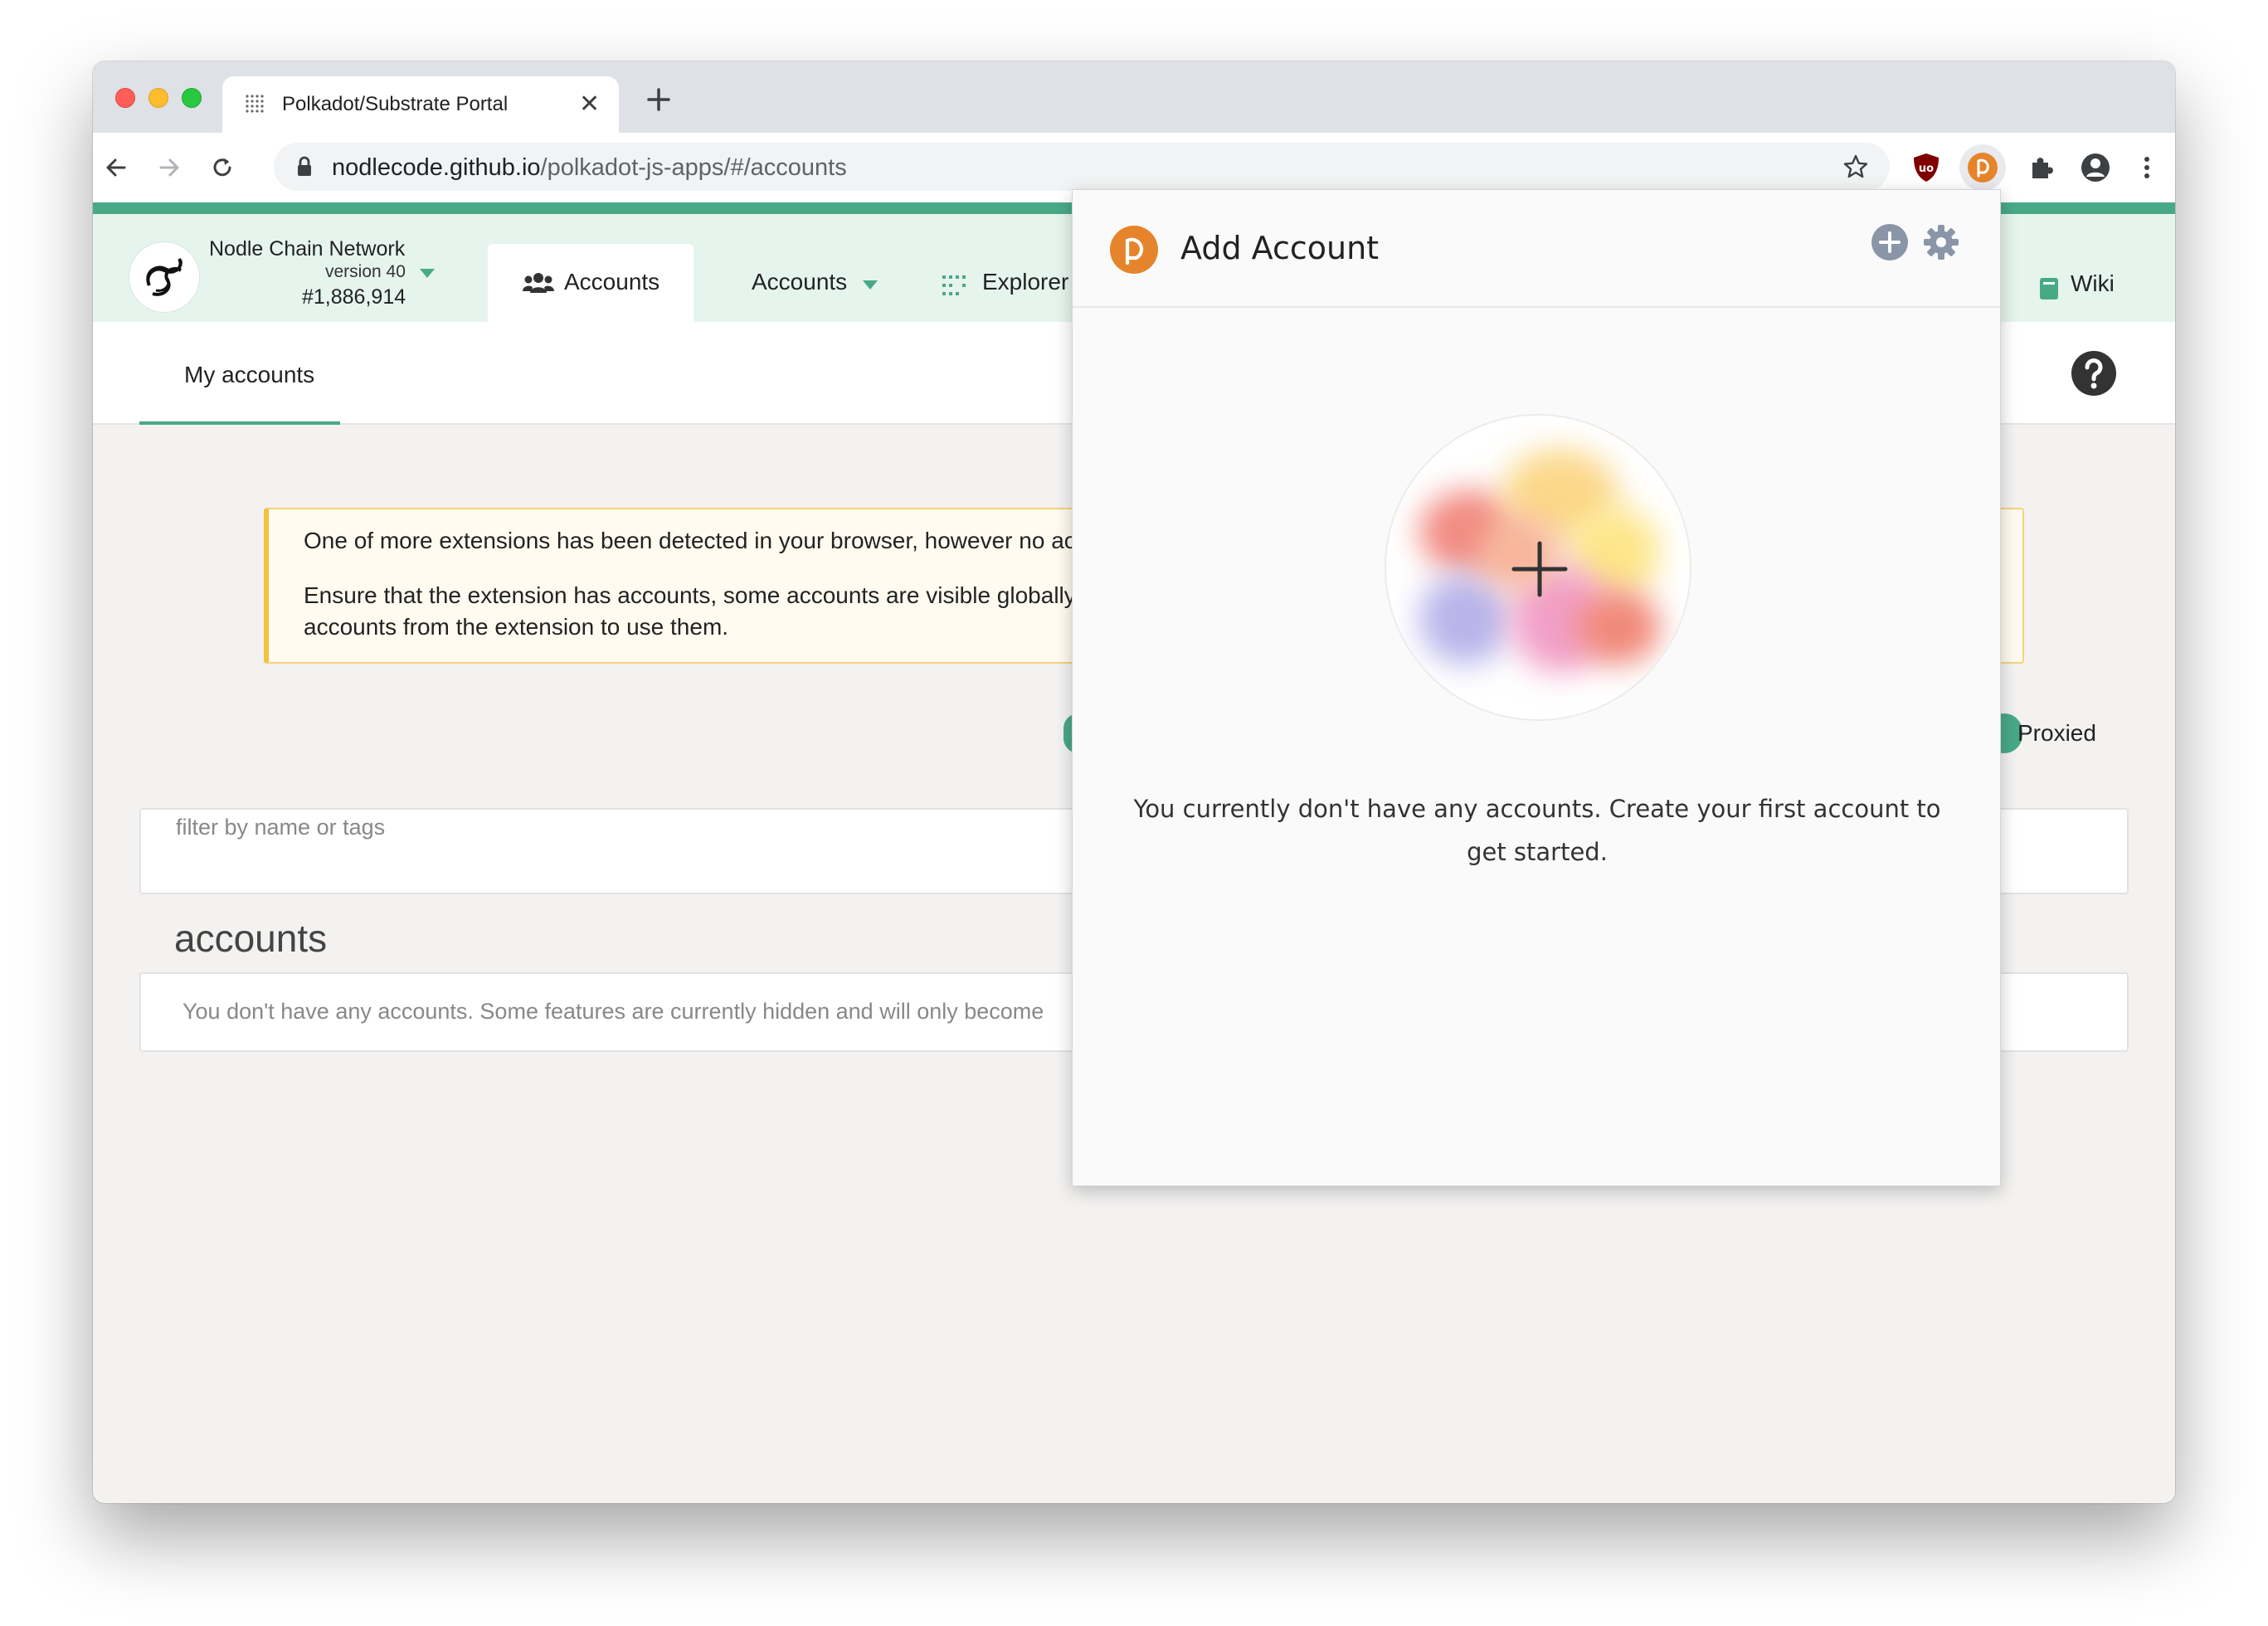 This screenshot has width=2268, height=1626. I want to click on nodle-logo-icon, so click(164, 276).